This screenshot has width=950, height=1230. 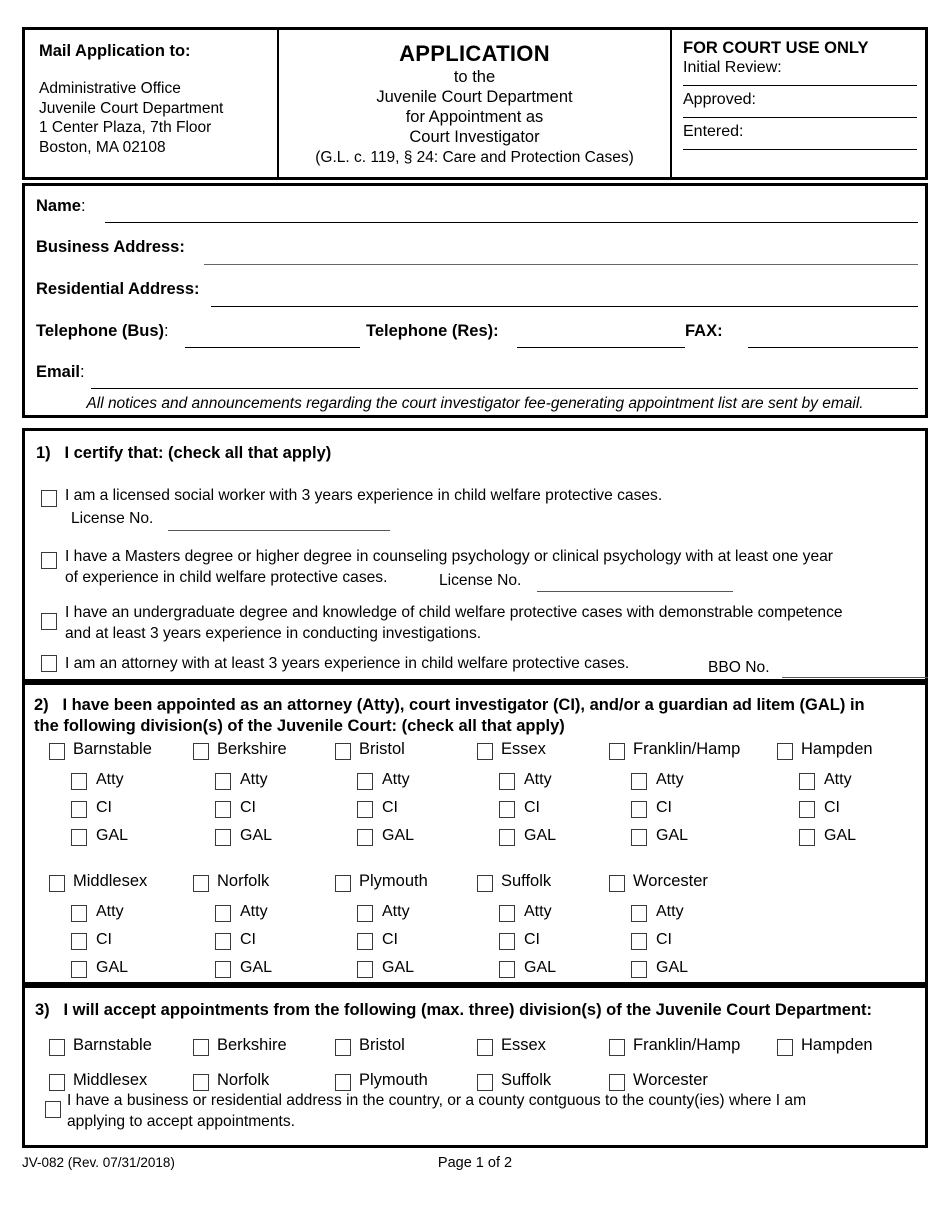 What do you see at coordinates (639, 781) in the screenshot?
I see `checkbox-franklin-hamp-atty` at bounding box center [639, 781].